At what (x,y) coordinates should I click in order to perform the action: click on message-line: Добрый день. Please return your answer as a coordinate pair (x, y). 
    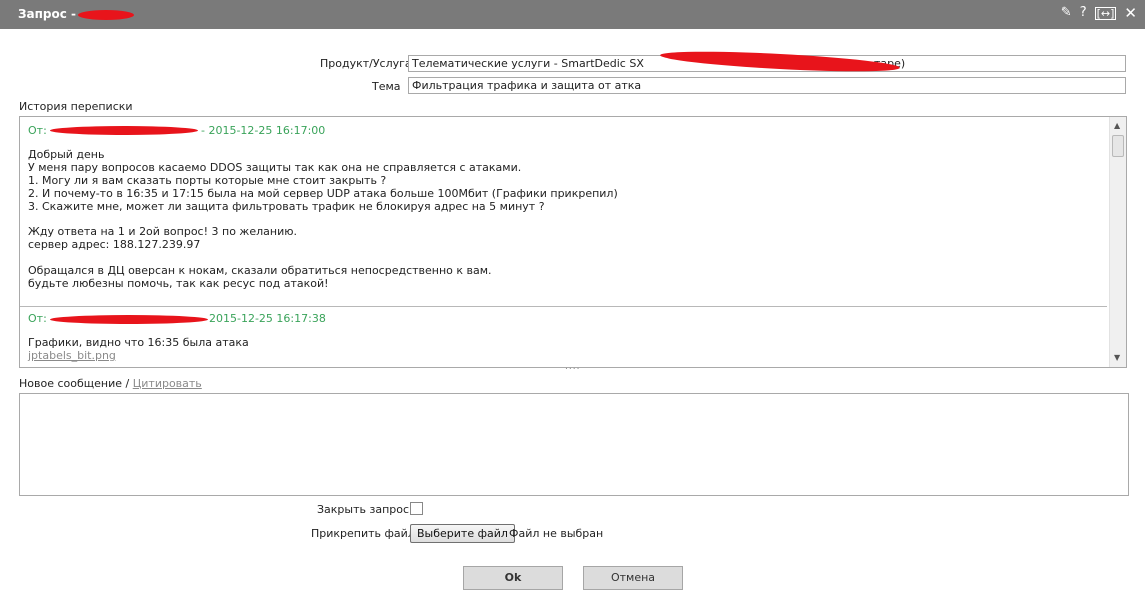
    Looking at the image, I should click on (66, 154).